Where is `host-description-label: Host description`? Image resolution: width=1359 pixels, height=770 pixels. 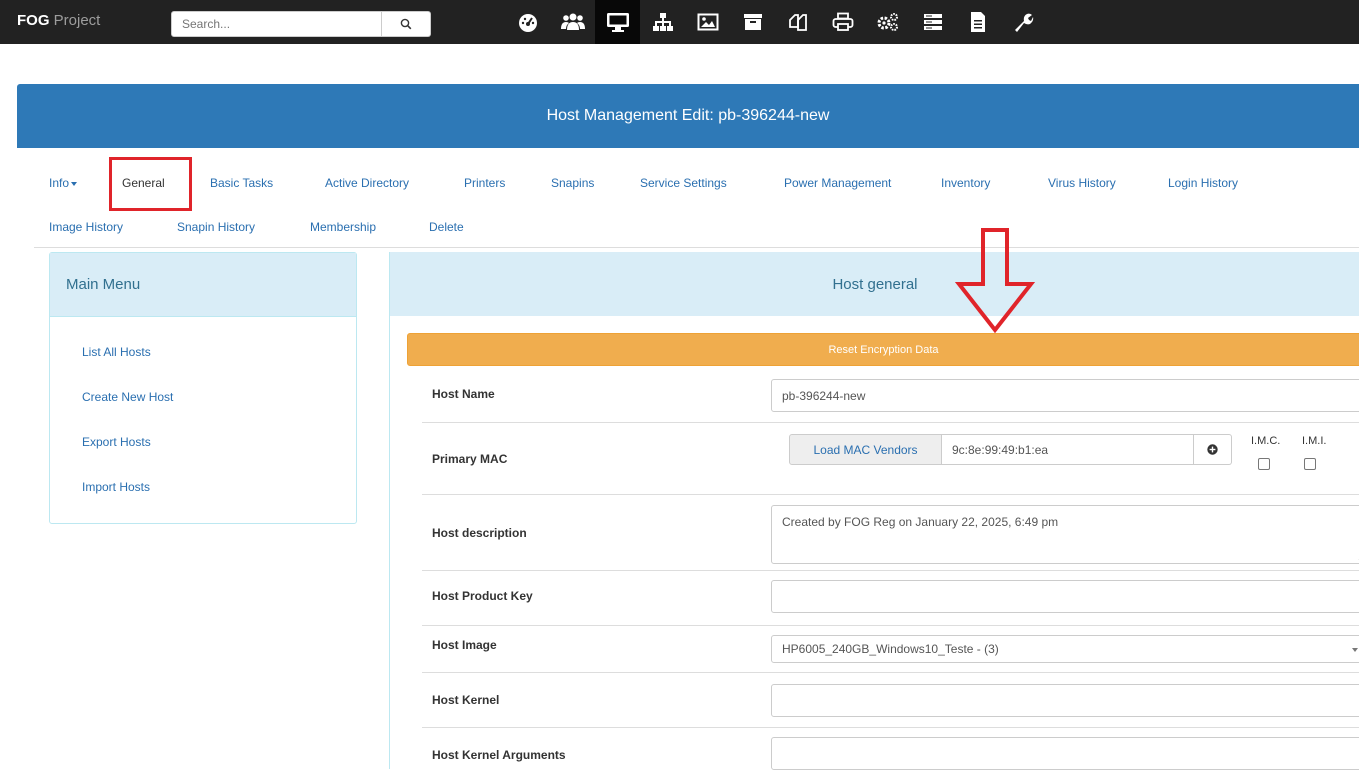
host-description-label: Host description is located at coordinates (479, 533).